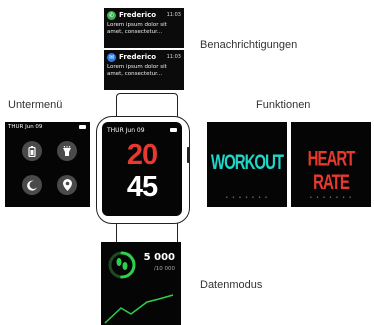 Image resolution: width=374 pixels, height=325 pixels. What do you see at coordinates (111, 15) in the screenshot?
I see `whatsapp-icon: ✆` at bounding box center [111, 15].